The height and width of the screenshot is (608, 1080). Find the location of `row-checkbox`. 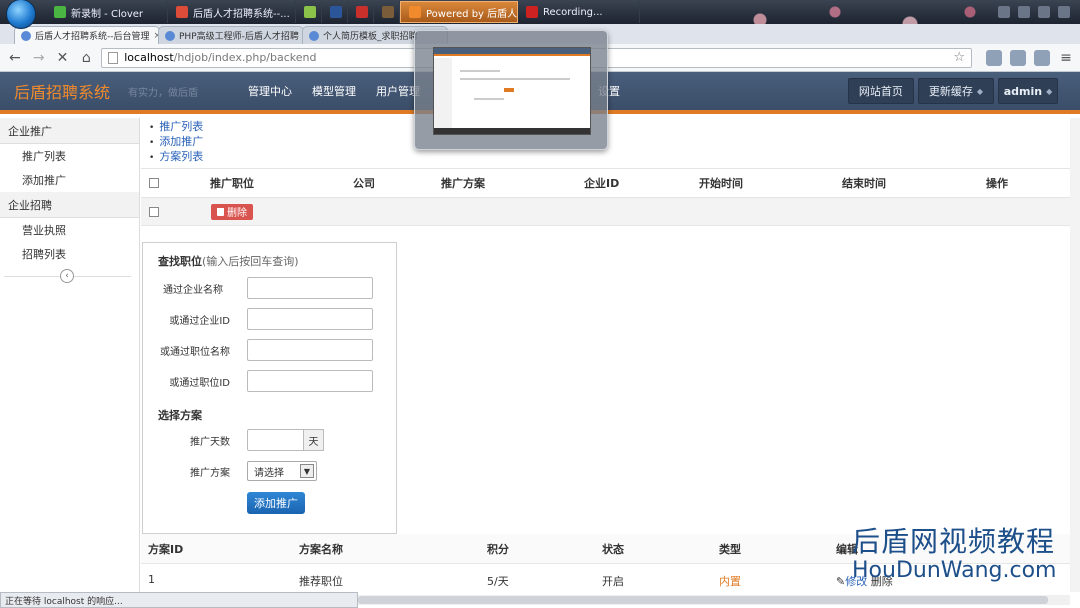

row-checkbox is located at coordinates (154, 211).